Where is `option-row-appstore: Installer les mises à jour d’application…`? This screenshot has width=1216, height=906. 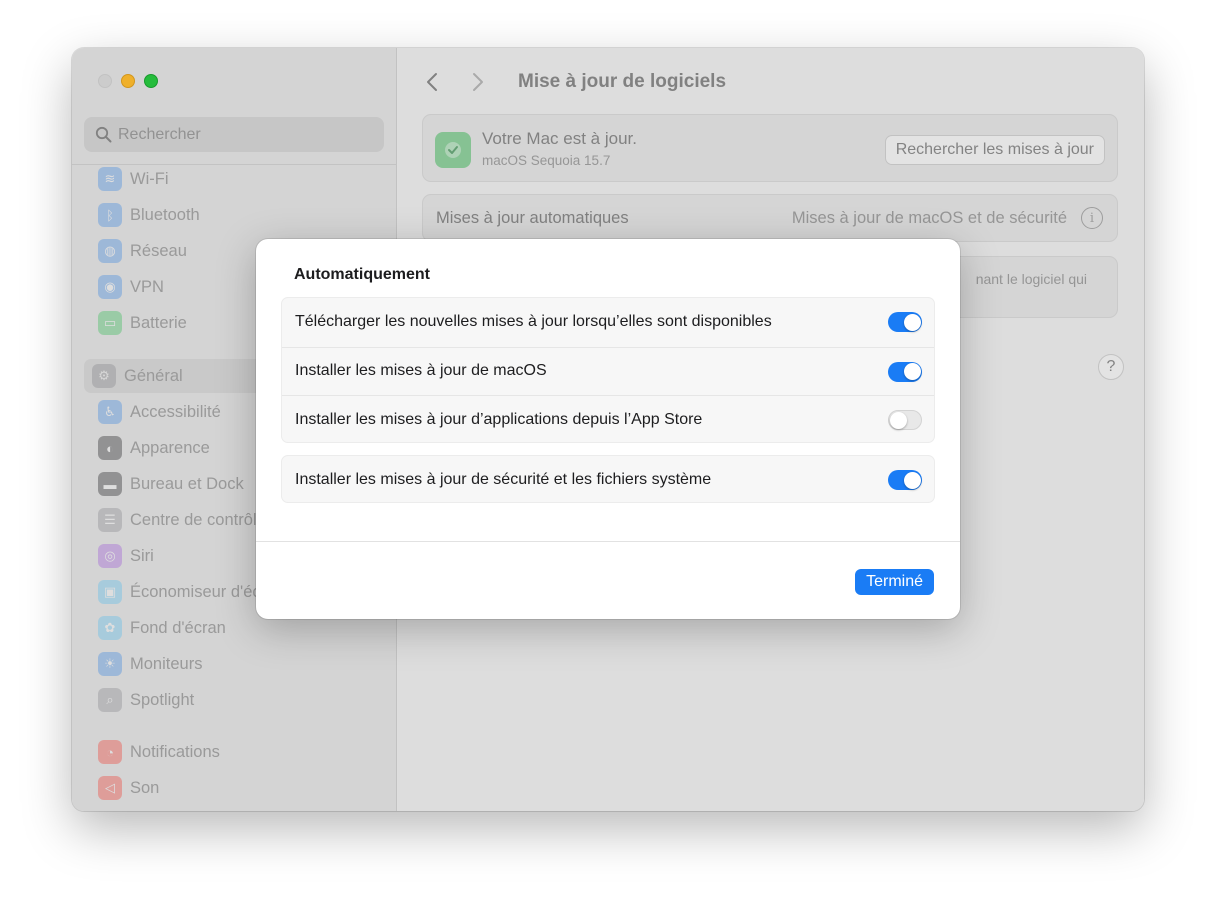 option-row-appstore: Installer les mises à jour d’application… is located at coordinates (608, 419).